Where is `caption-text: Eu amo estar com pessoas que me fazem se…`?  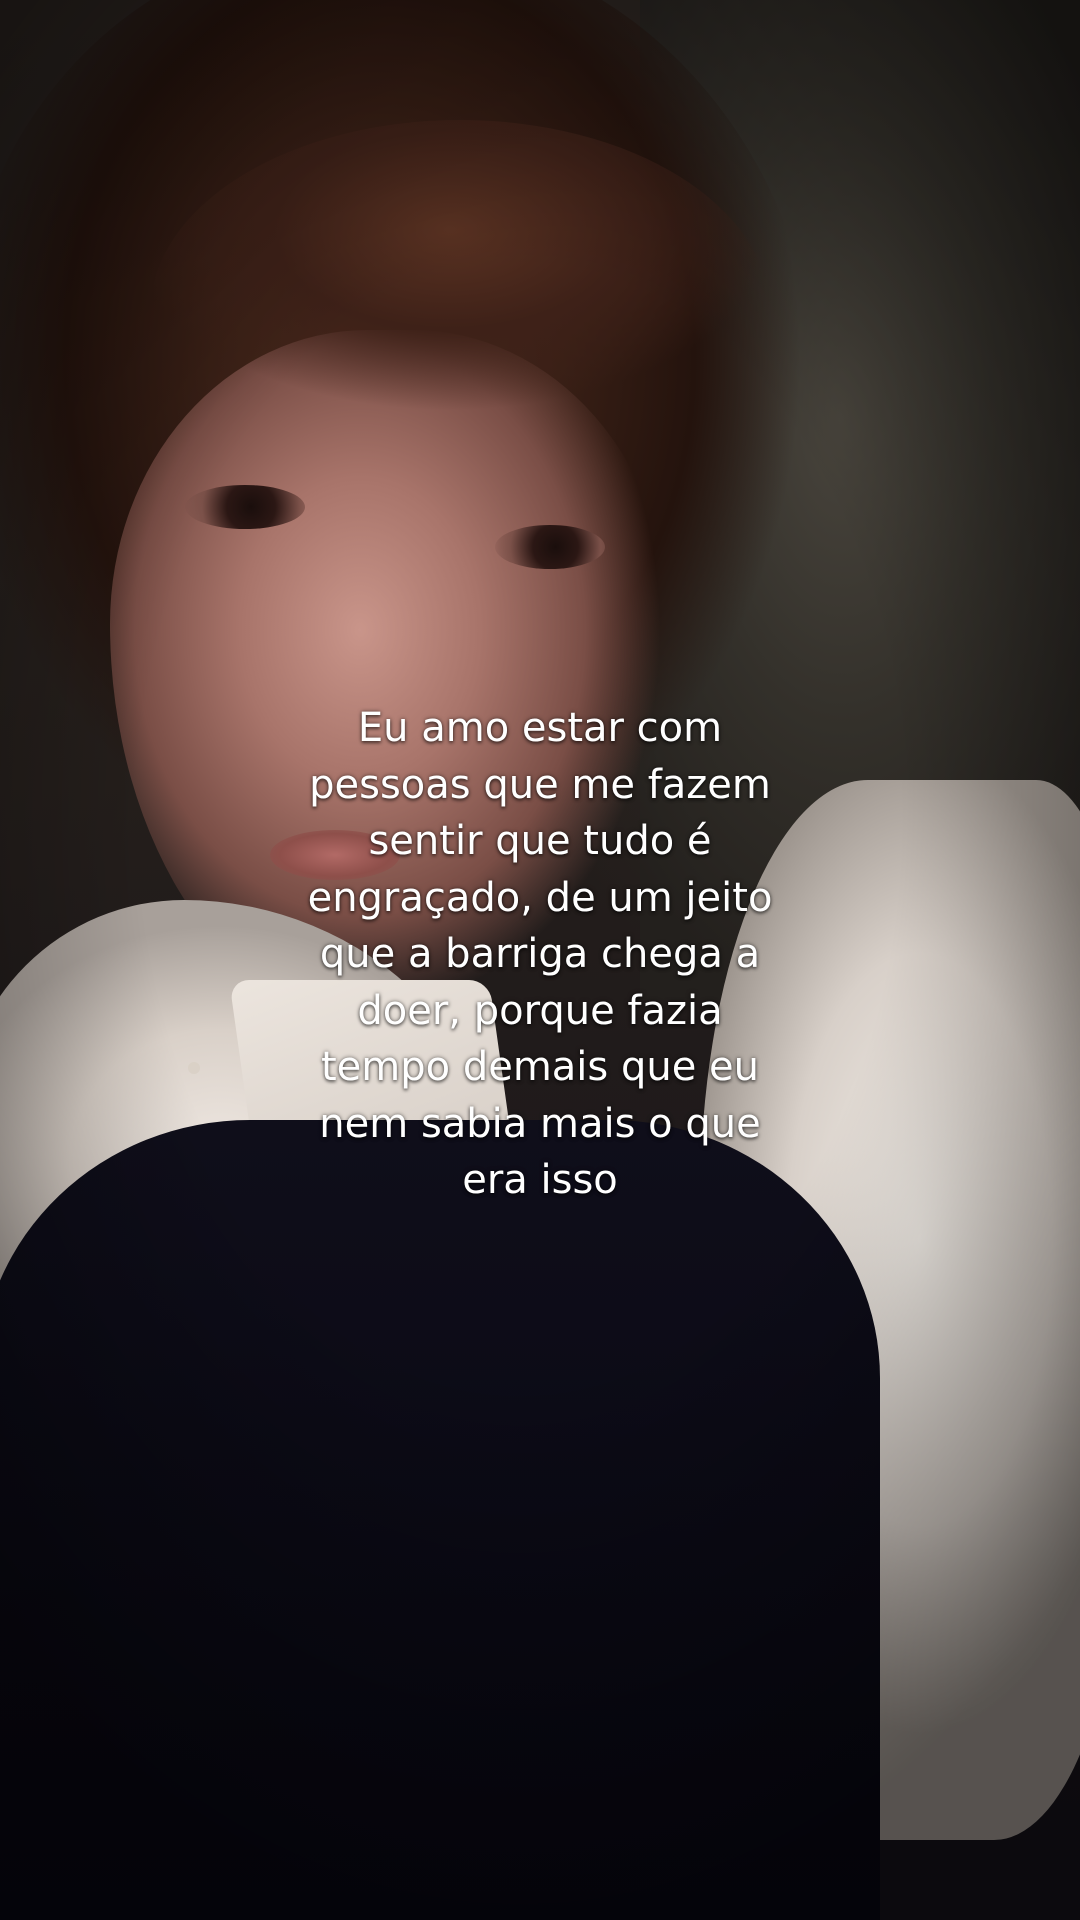 caption-text: Eu amo estar com pessoas que me fazem se… is located at coordinates (540, 954).